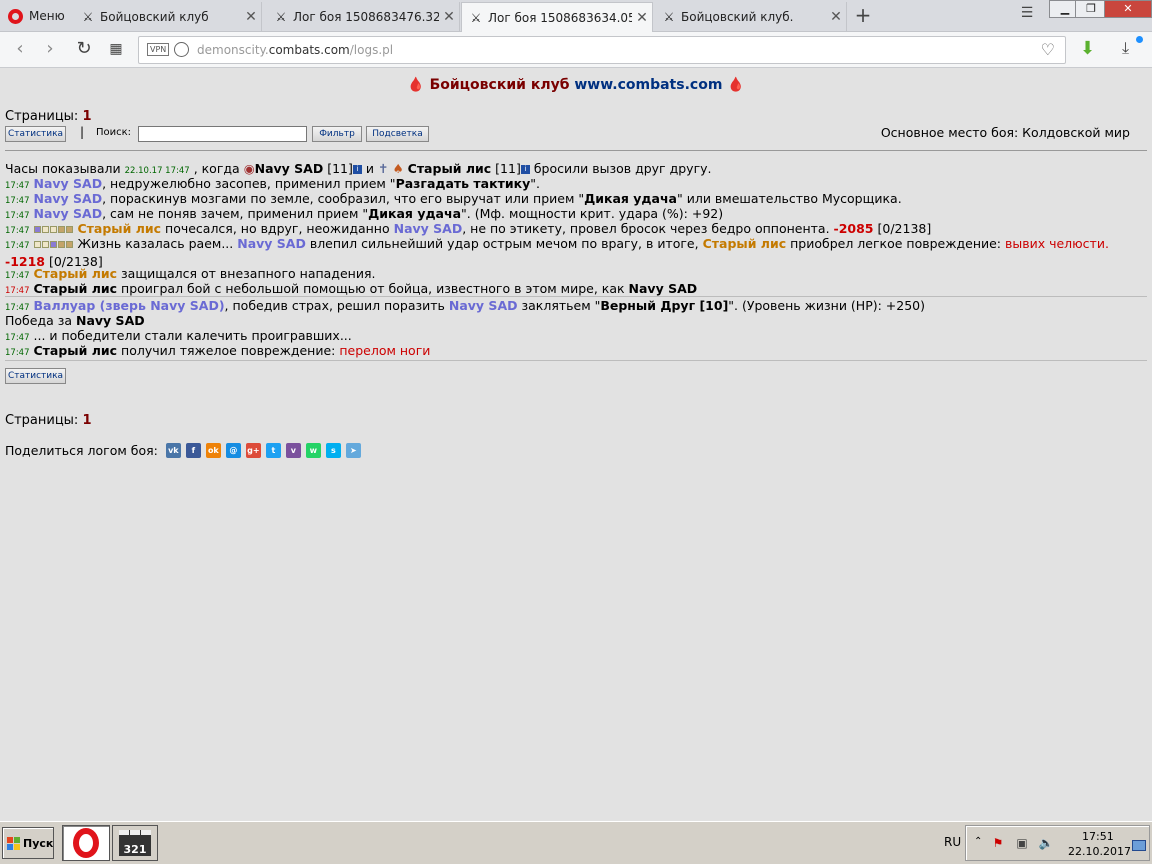 Image resolution: width=1152 pixels, height=864 pixels. Describe the element at coordinates (863, 16) in the screenshot. I see `new-tab-button: +` at that location.